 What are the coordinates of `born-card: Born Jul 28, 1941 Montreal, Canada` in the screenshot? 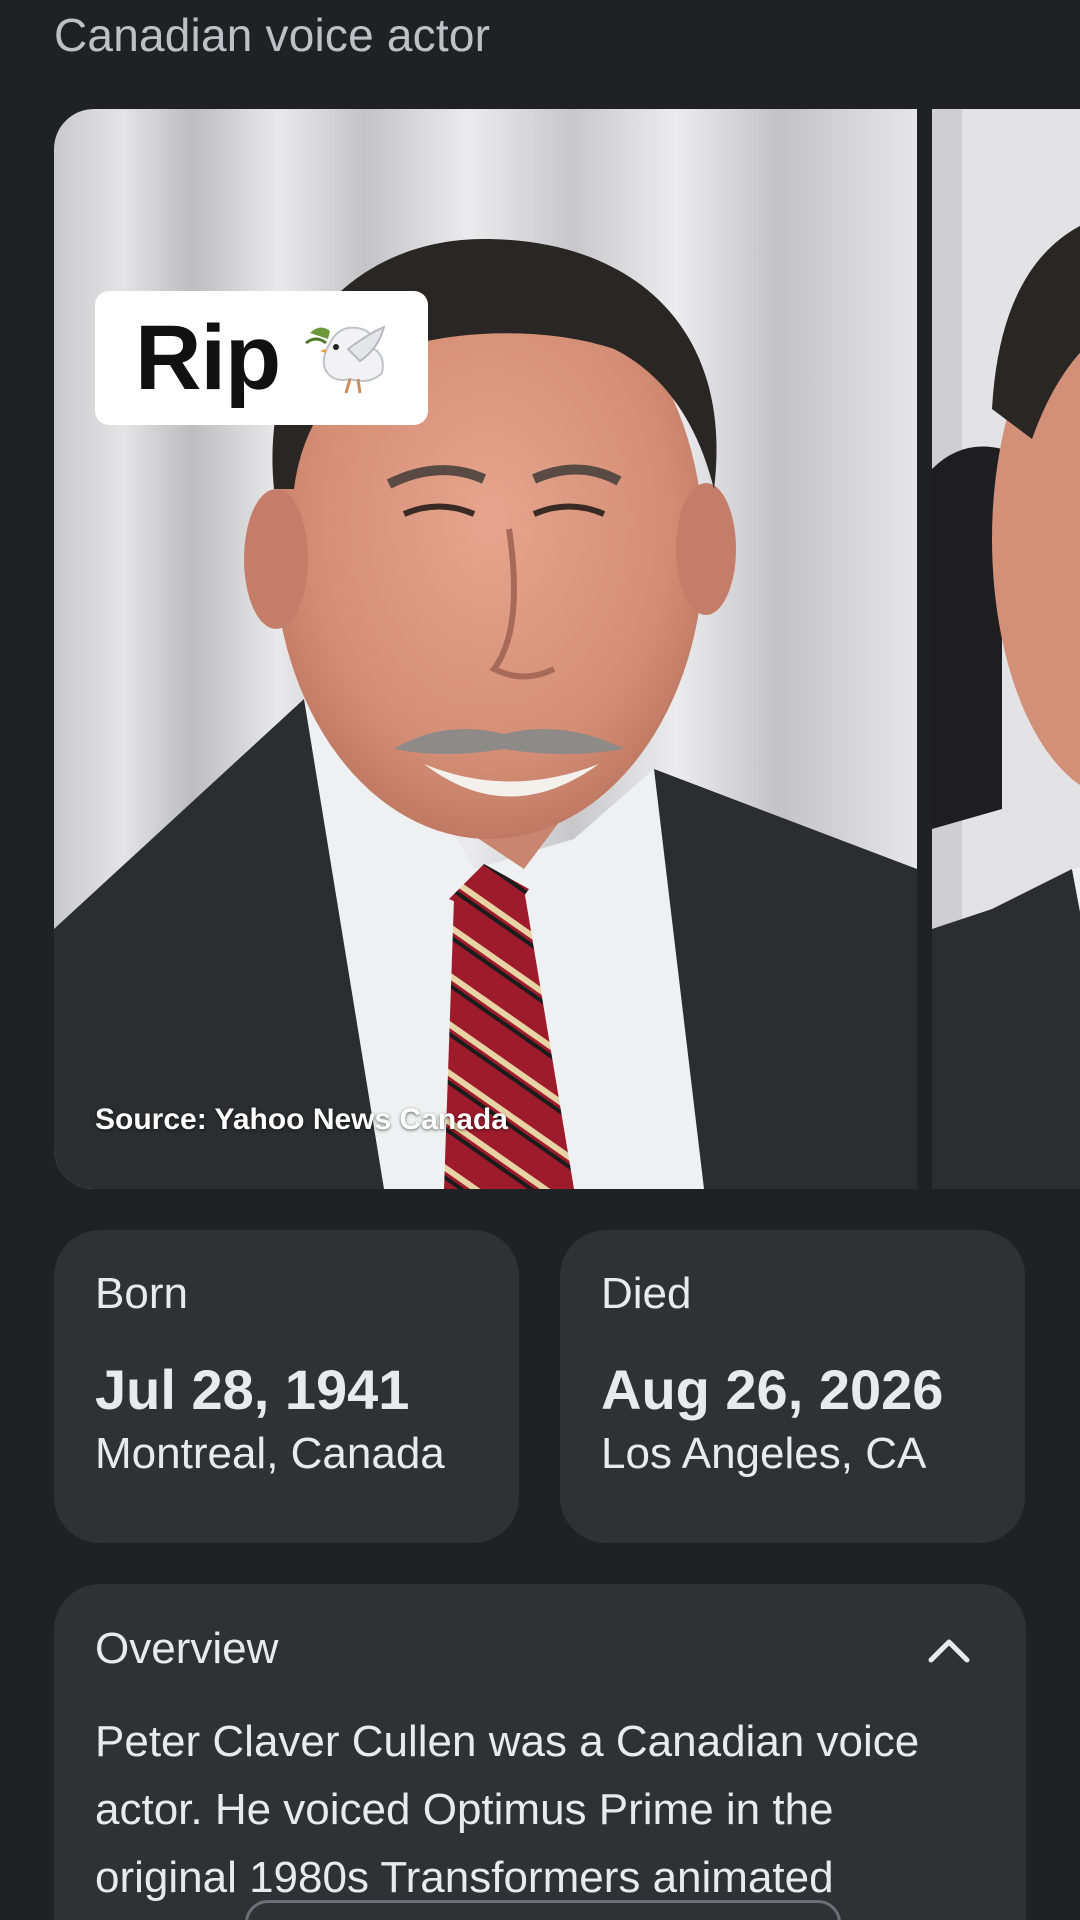 It's located at (286, 1386).